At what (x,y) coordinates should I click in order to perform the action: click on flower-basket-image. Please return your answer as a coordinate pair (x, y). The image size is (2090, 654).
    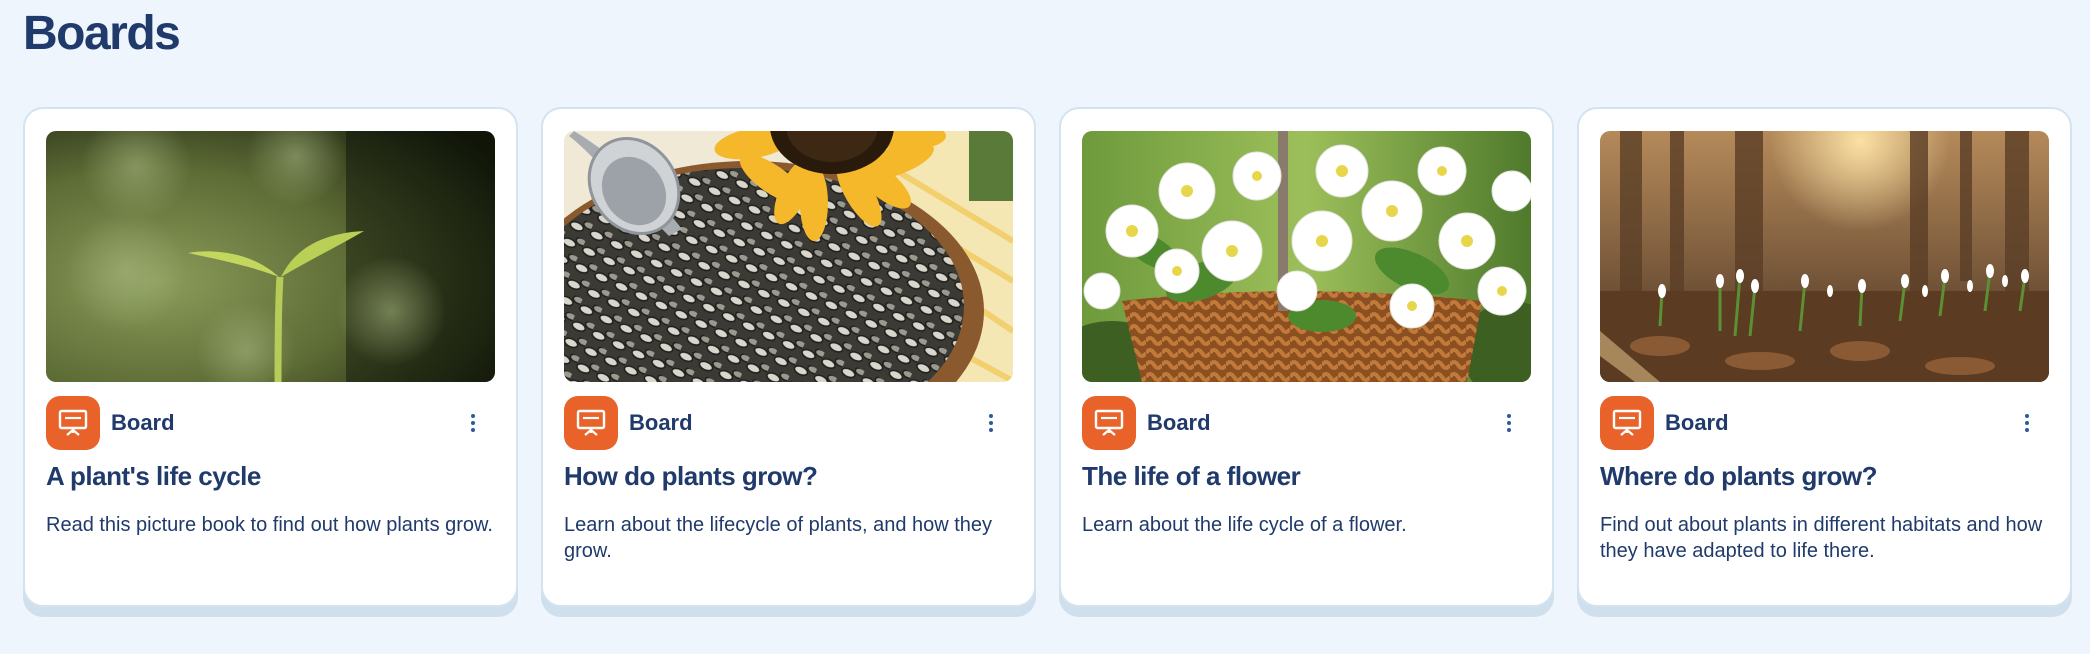
    Looking at the image, I should click on (1306, 256).